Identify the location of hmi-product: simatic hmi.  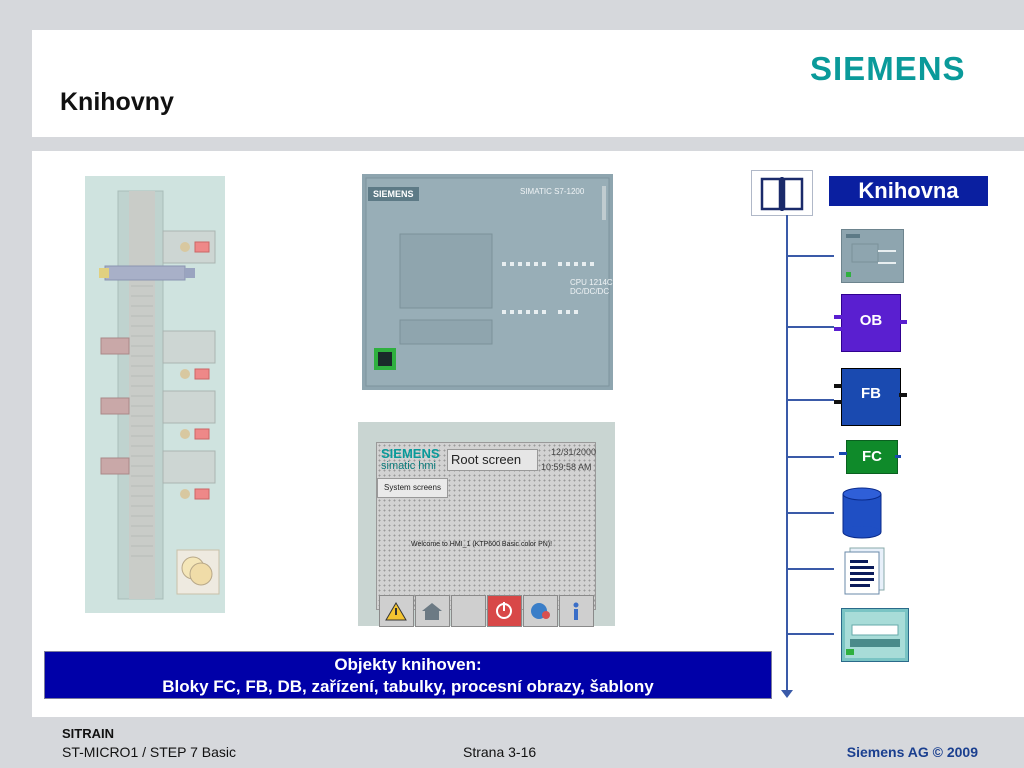
(409, 466).